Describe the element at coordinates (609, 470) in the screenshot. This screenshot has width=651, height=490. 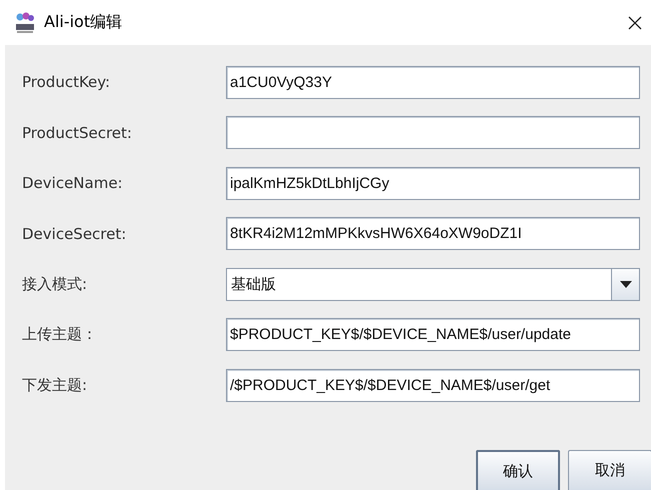
I see `cancel-button: 取消` at that location.